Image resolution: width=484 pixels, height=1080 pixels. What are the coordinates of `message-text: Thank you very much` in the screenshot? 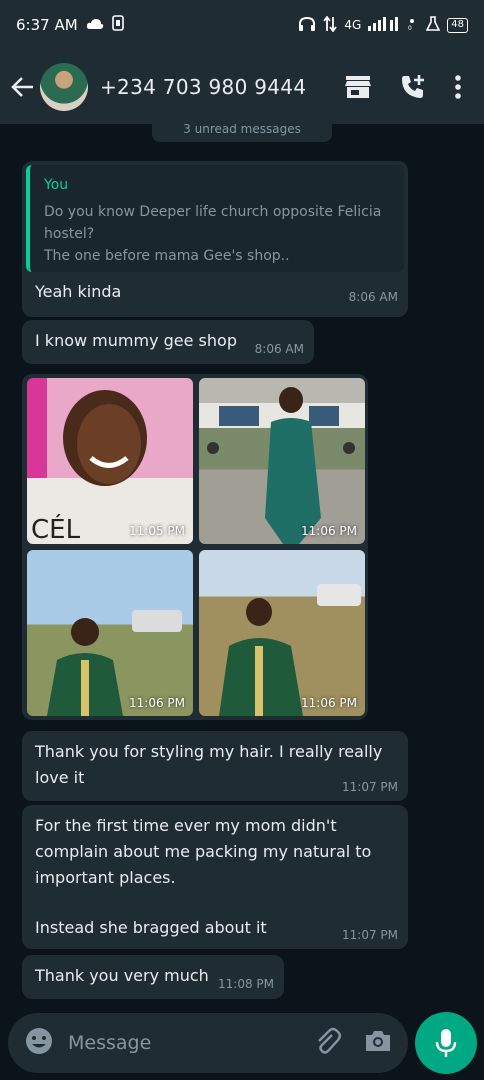 It's located at (122, 975).